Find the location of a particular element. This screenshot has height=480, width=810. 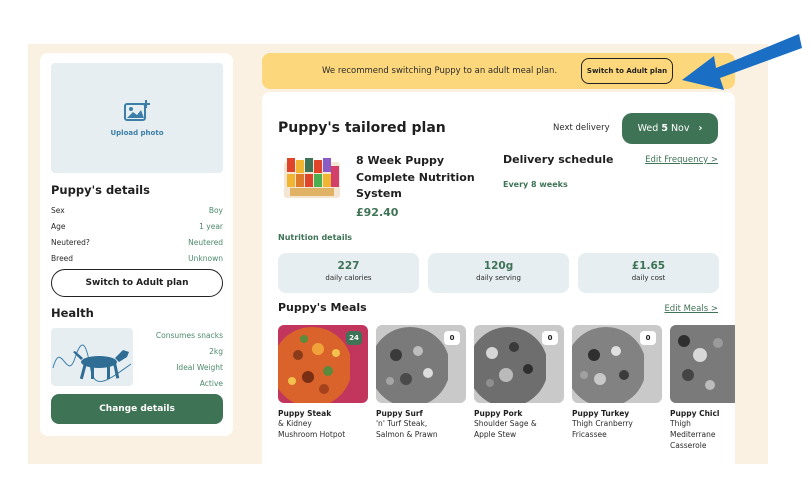

meal-card: 24 Puppy Steak & Kidney Mushroom Hotpot is located at coordinates (323, 382).